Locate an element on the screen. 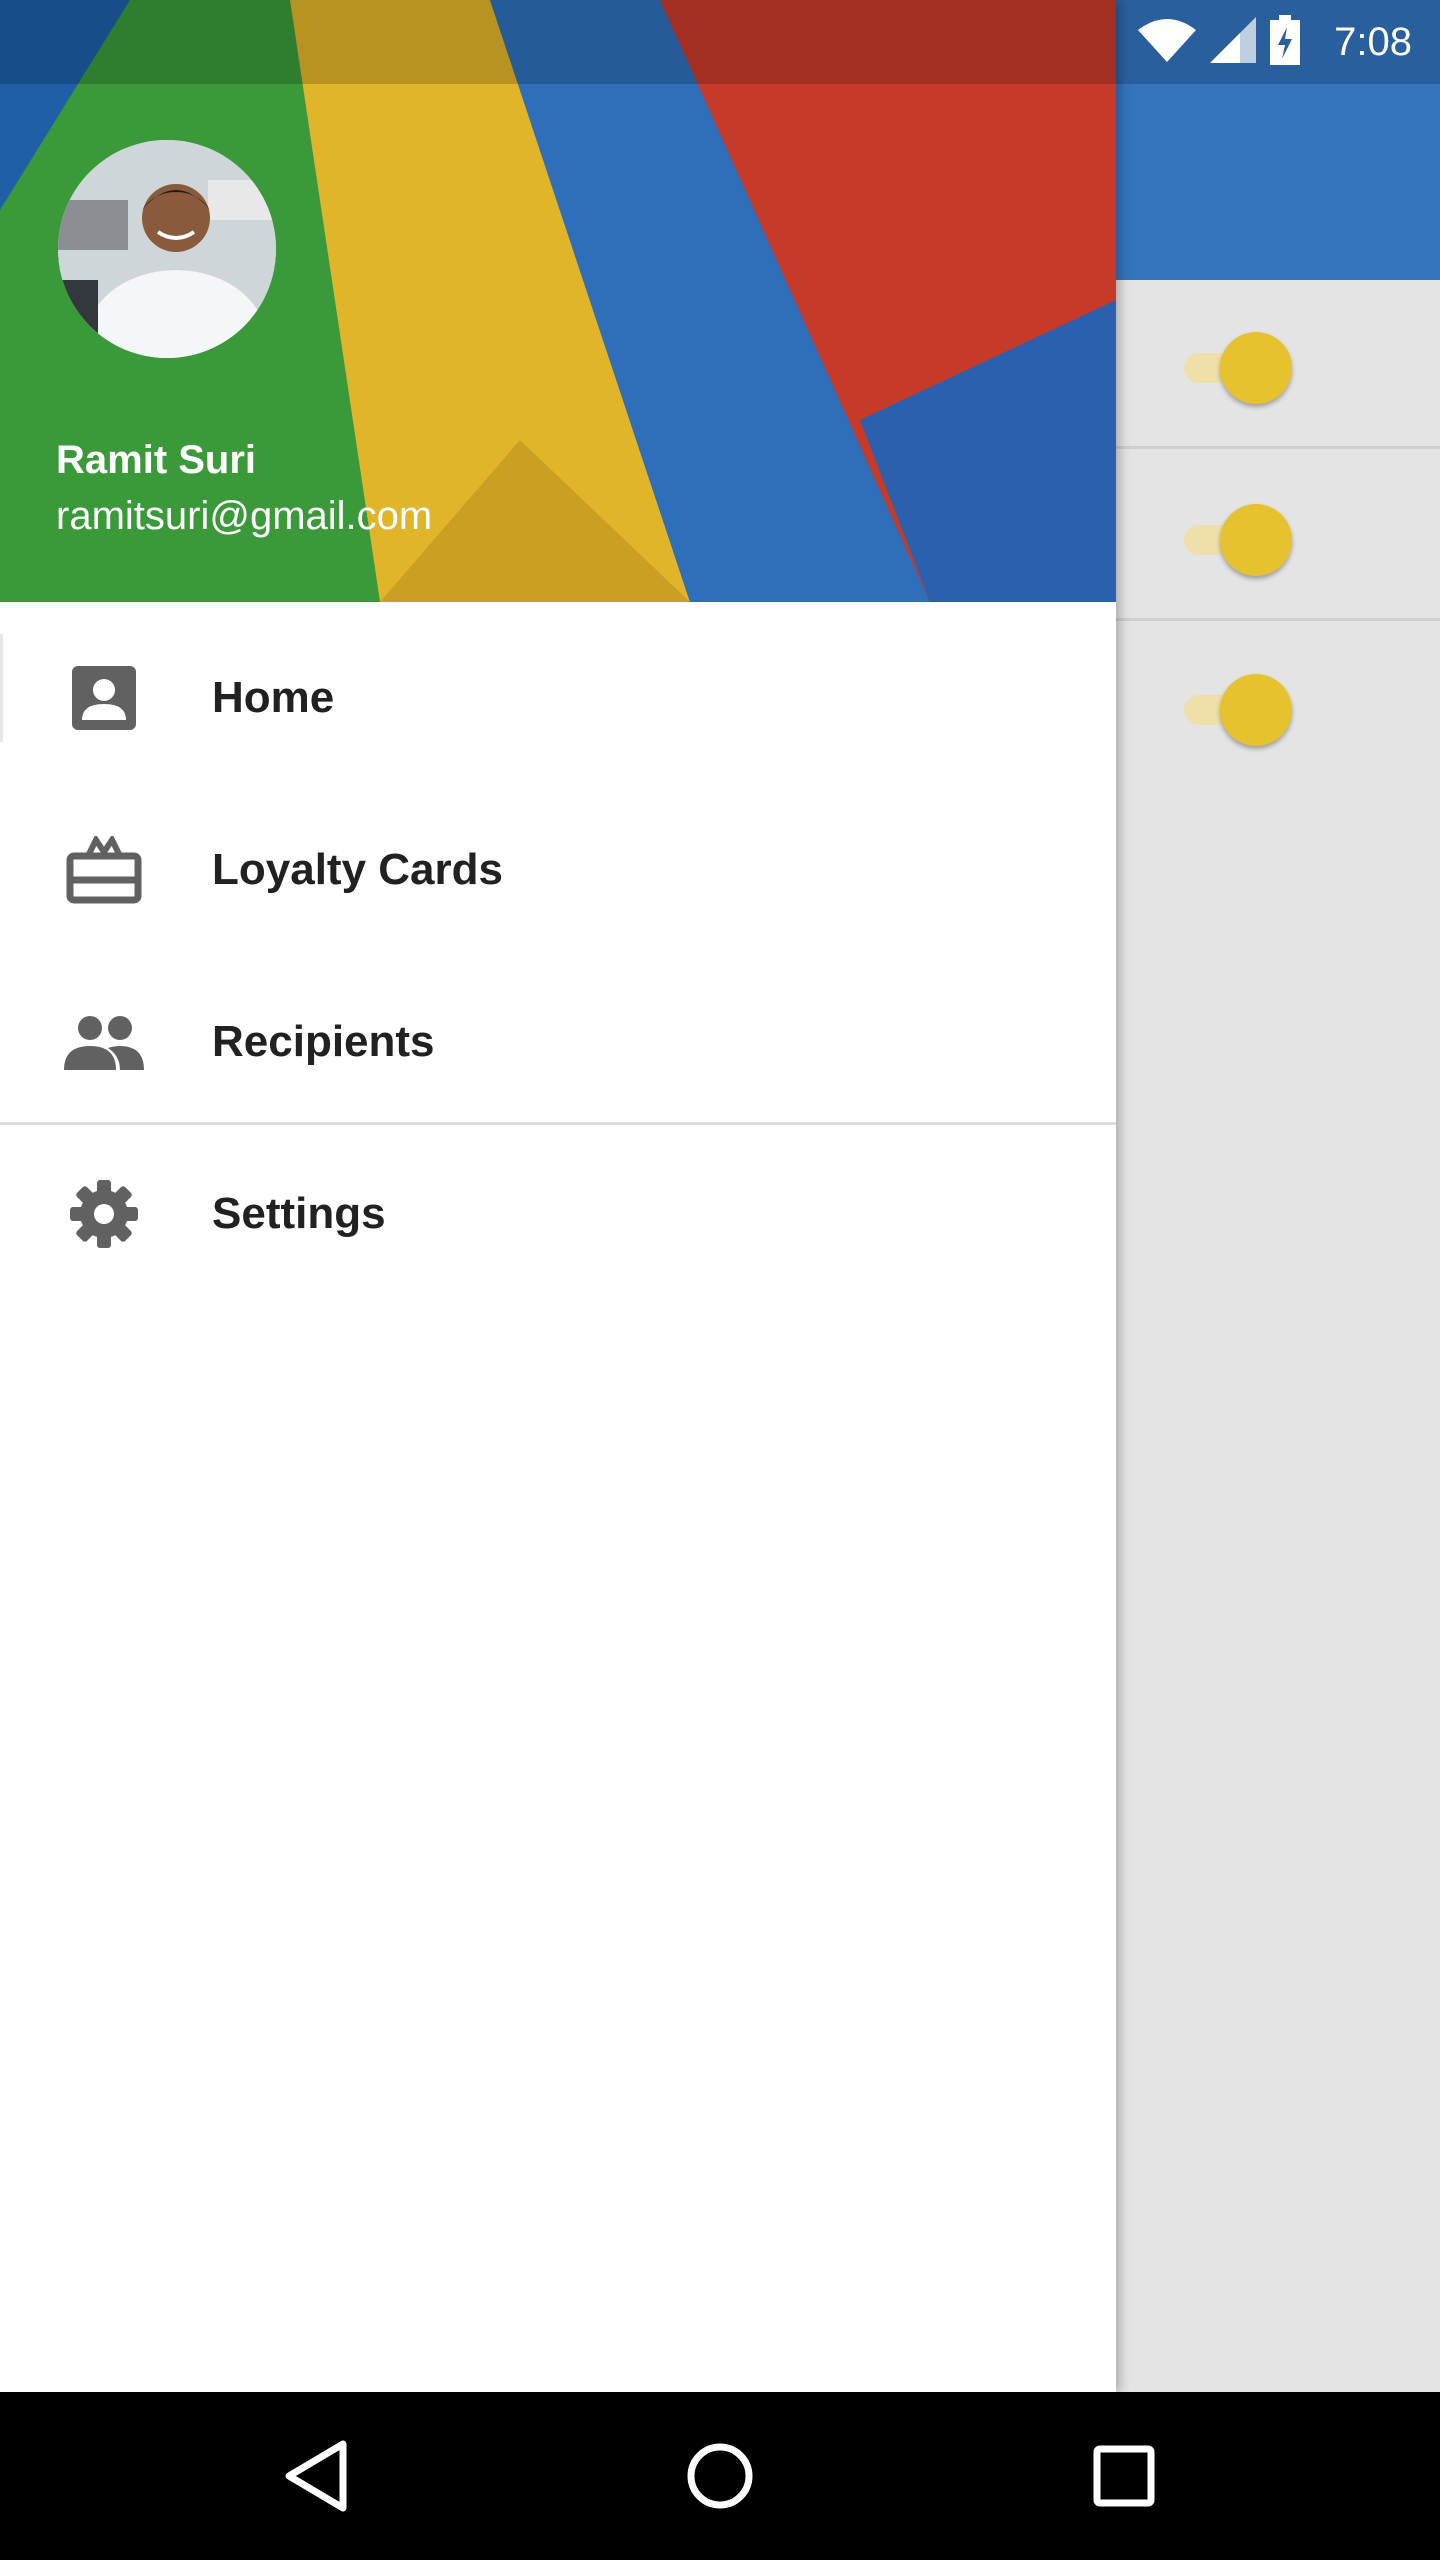 The image size is (1440, 2560). back-icon is located at coordinates (316, 2476).